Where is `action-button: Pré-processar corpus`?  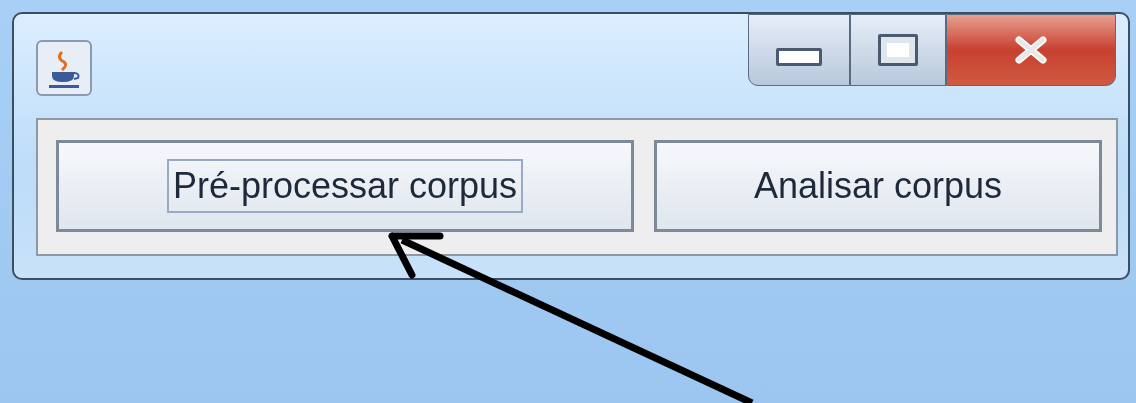
action-button: Pré-processar corpus is located at coordinates (345, 186).